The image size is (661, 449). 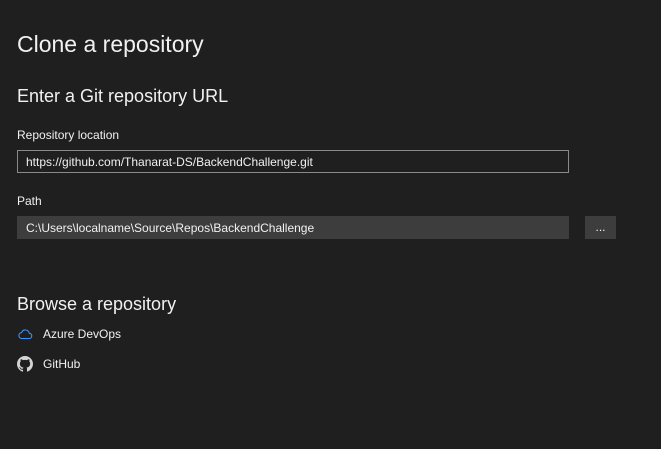 What do you see at coordinates (29, 201) in the screenshot?
I see `path-label: Path` at bounding box center [29, 201].